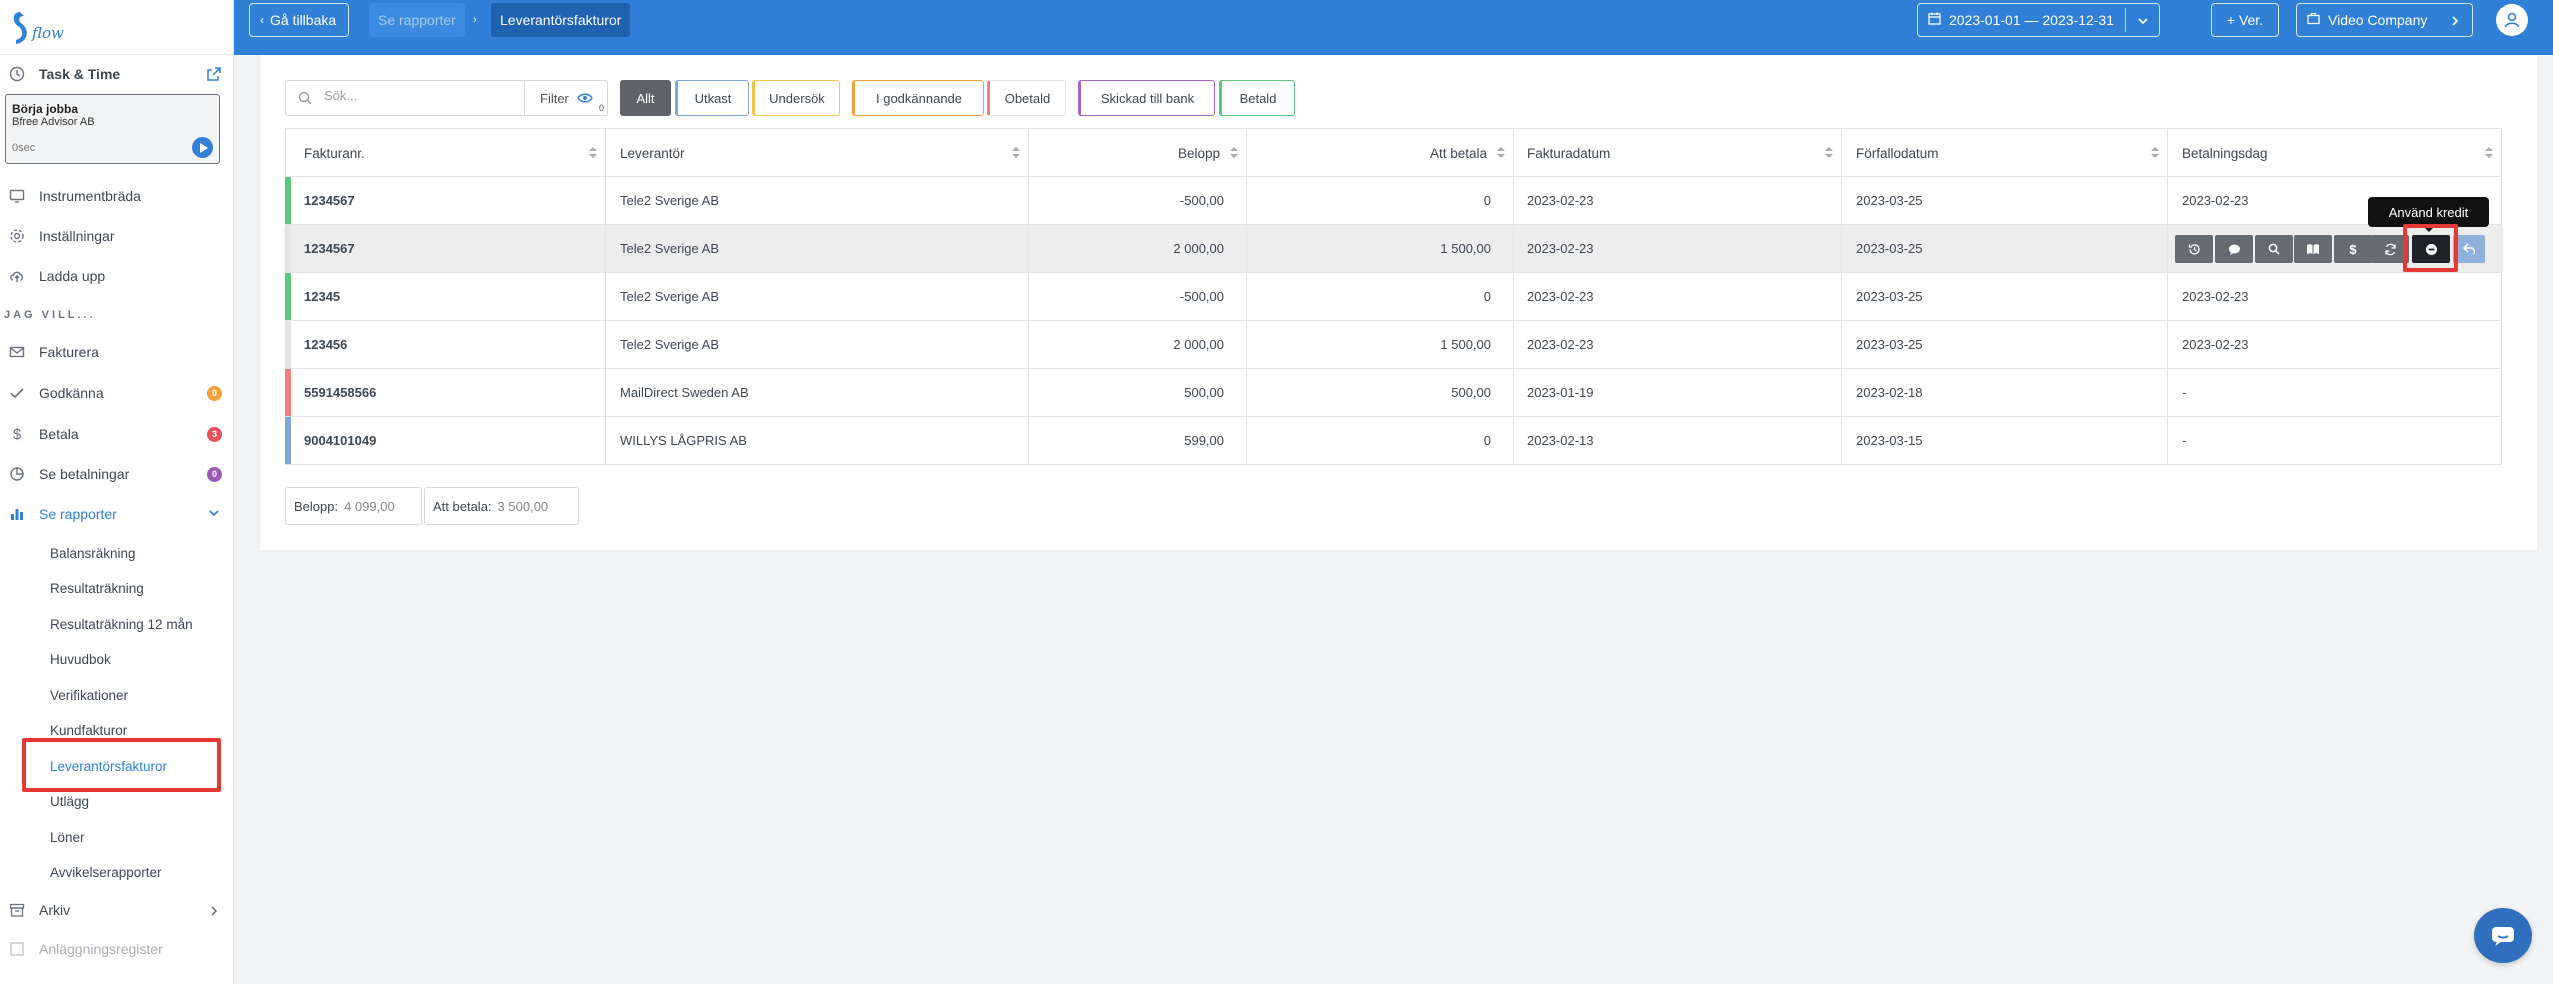  What do you see at coordinates (97, 588) in the screenshot?
I see `sidebar-subitem-resultatrakning: Resultaträkning` at bounding box center [97, 588].